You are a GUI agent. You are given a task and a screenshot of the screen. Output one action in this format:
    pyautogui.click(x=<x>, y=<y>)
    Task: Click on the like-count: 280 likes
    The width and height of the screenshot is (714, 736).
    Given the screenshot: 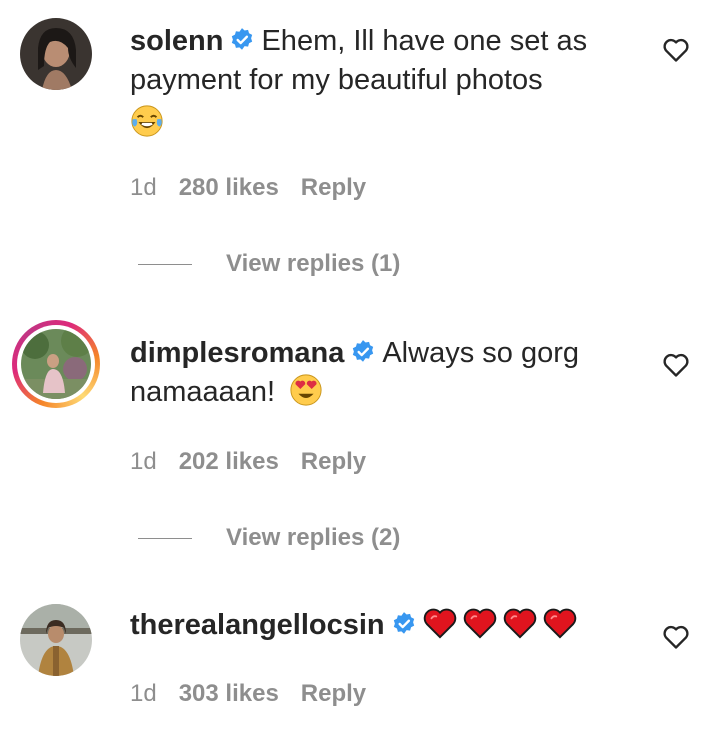 What is the action you would take?
    pyautogui.click(x=229, y=187)
    